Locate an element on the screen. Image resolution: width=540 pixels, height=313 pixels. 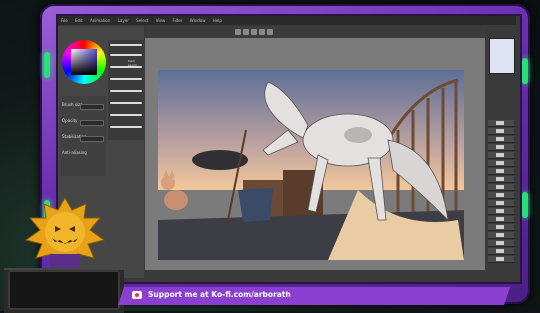
prop-label: Opacity is located at coordinates (70, 120).